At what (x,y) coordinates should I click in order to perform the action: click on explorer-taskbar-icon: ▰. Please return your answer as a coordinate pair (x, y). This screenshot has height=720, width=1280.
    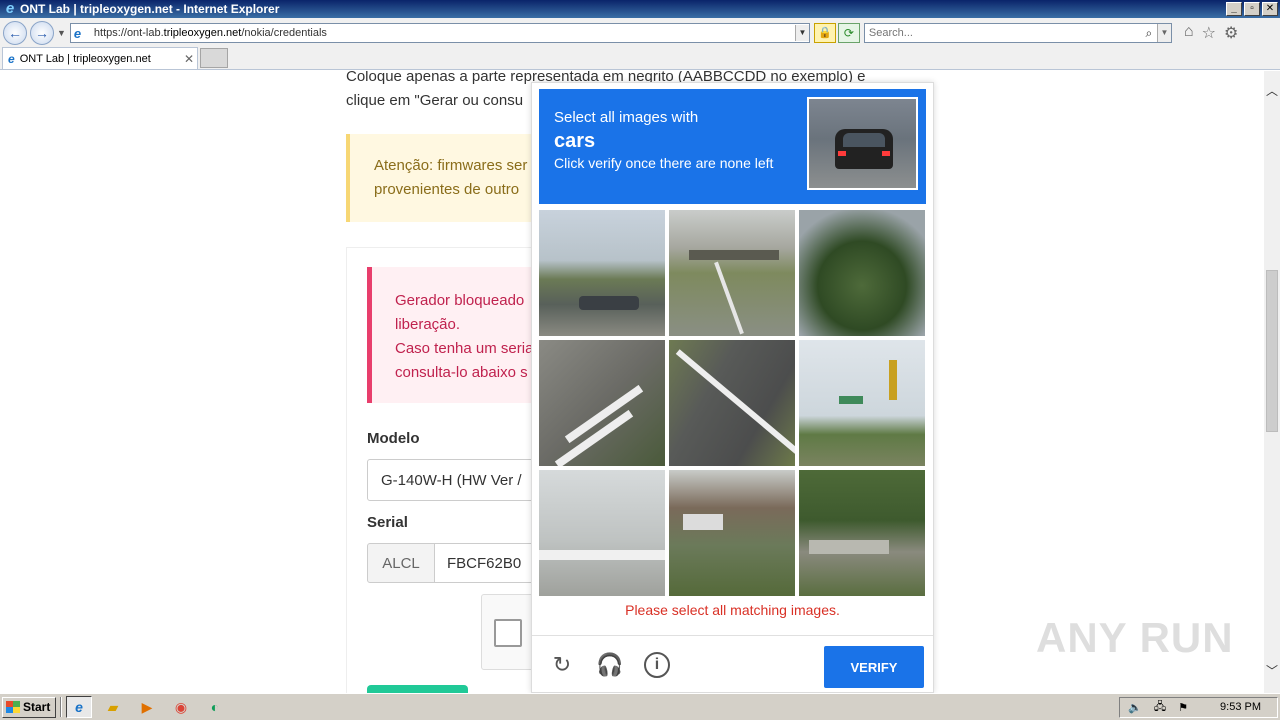
    Looking at the image, I should click on (113, 707).